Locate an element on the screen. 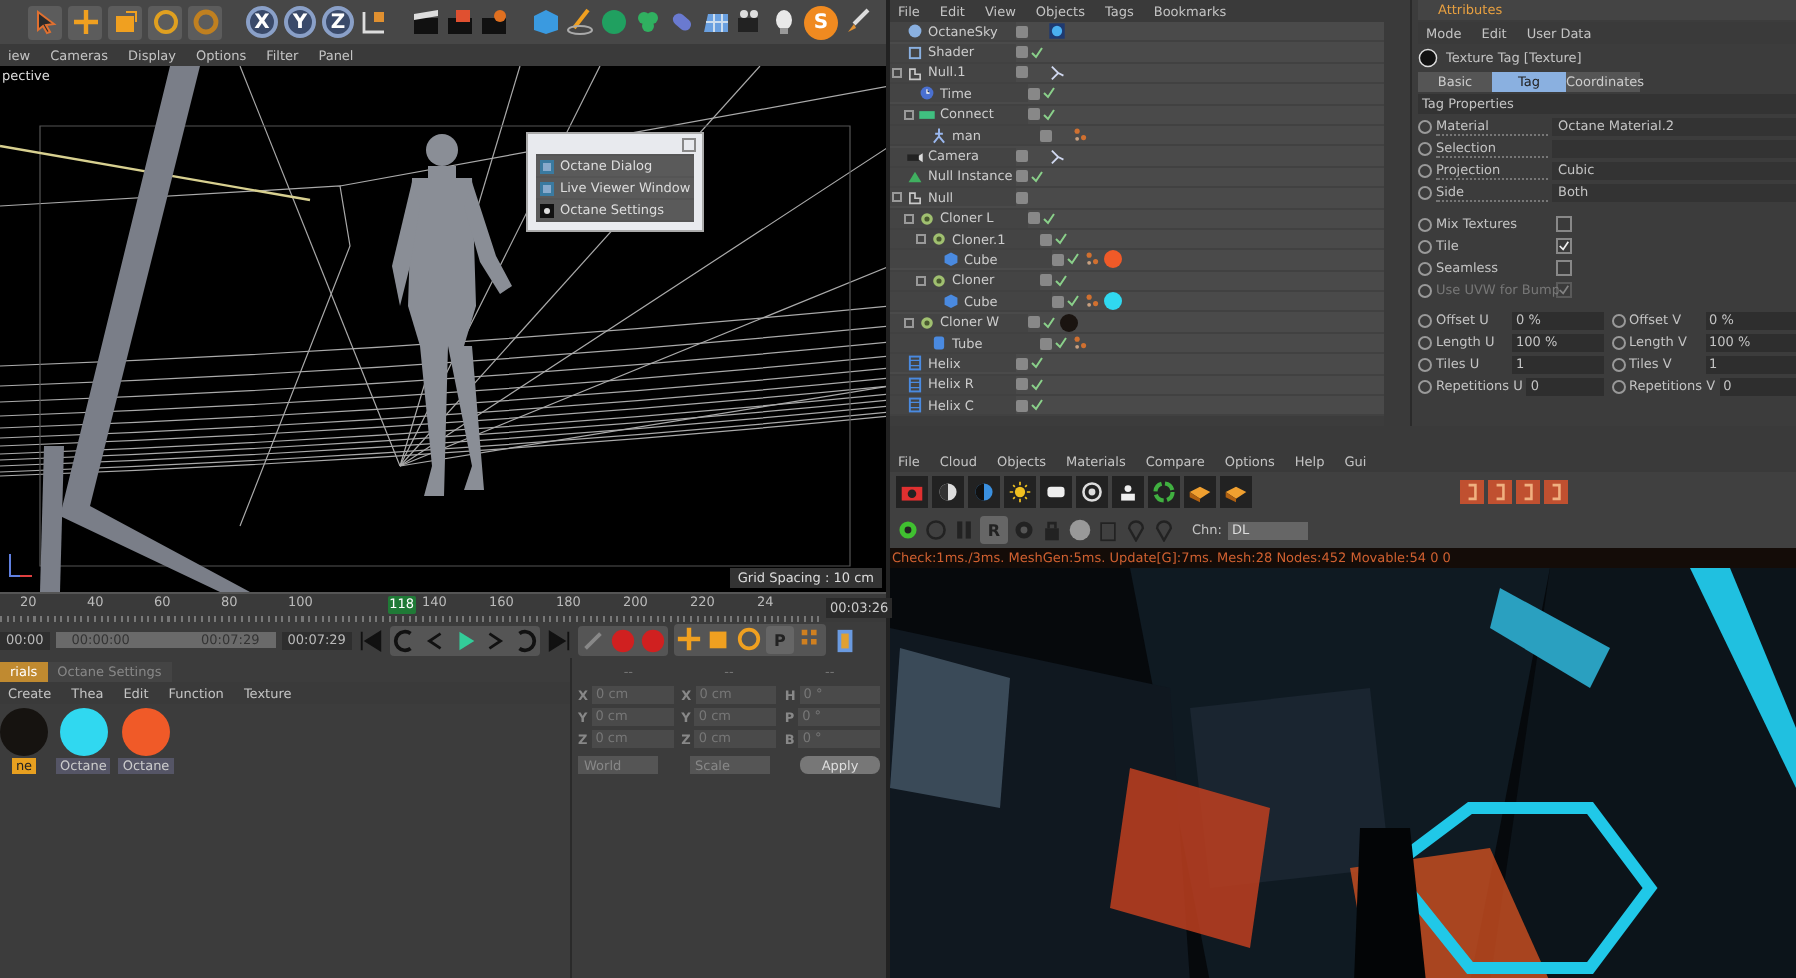 This screenshot has height=978, width=1796. move-button is located at coordinates (85, 22).